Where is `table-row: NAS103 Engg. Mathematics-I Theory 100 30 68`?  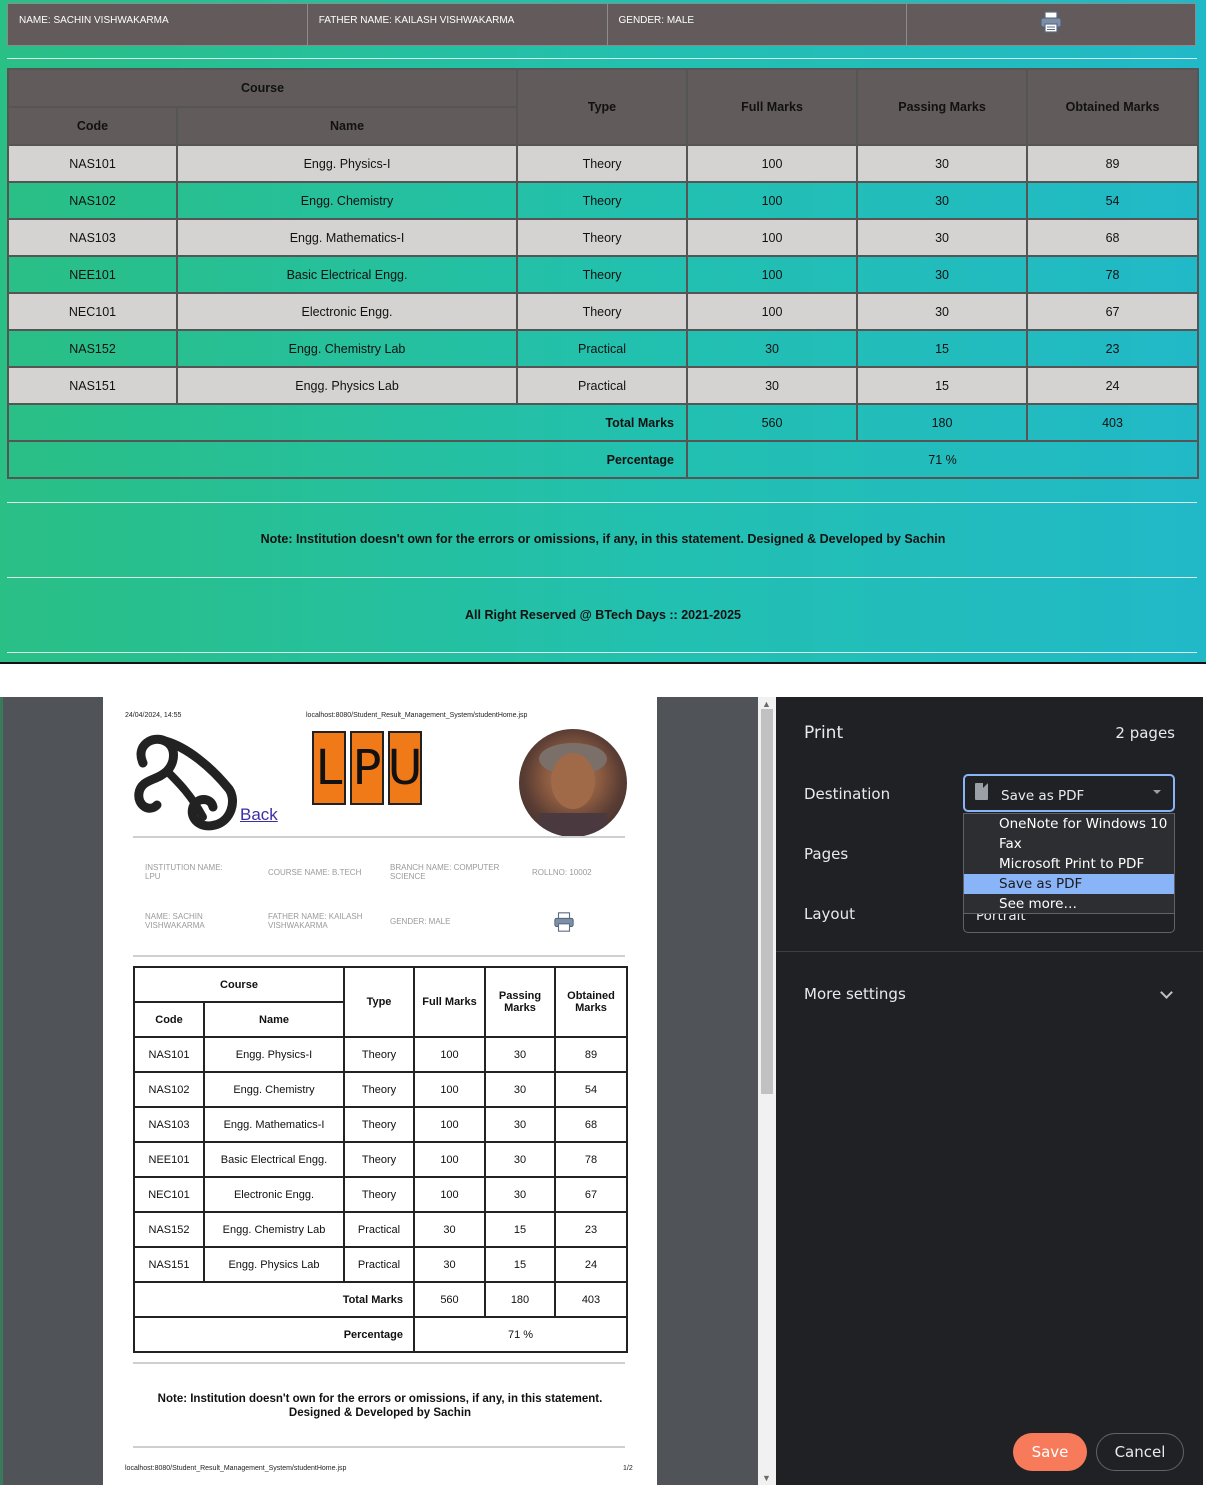 table-row: NAS103 Engg. Mathematics-I Theory 100 30 68 is located at coordinates (380, 1124).